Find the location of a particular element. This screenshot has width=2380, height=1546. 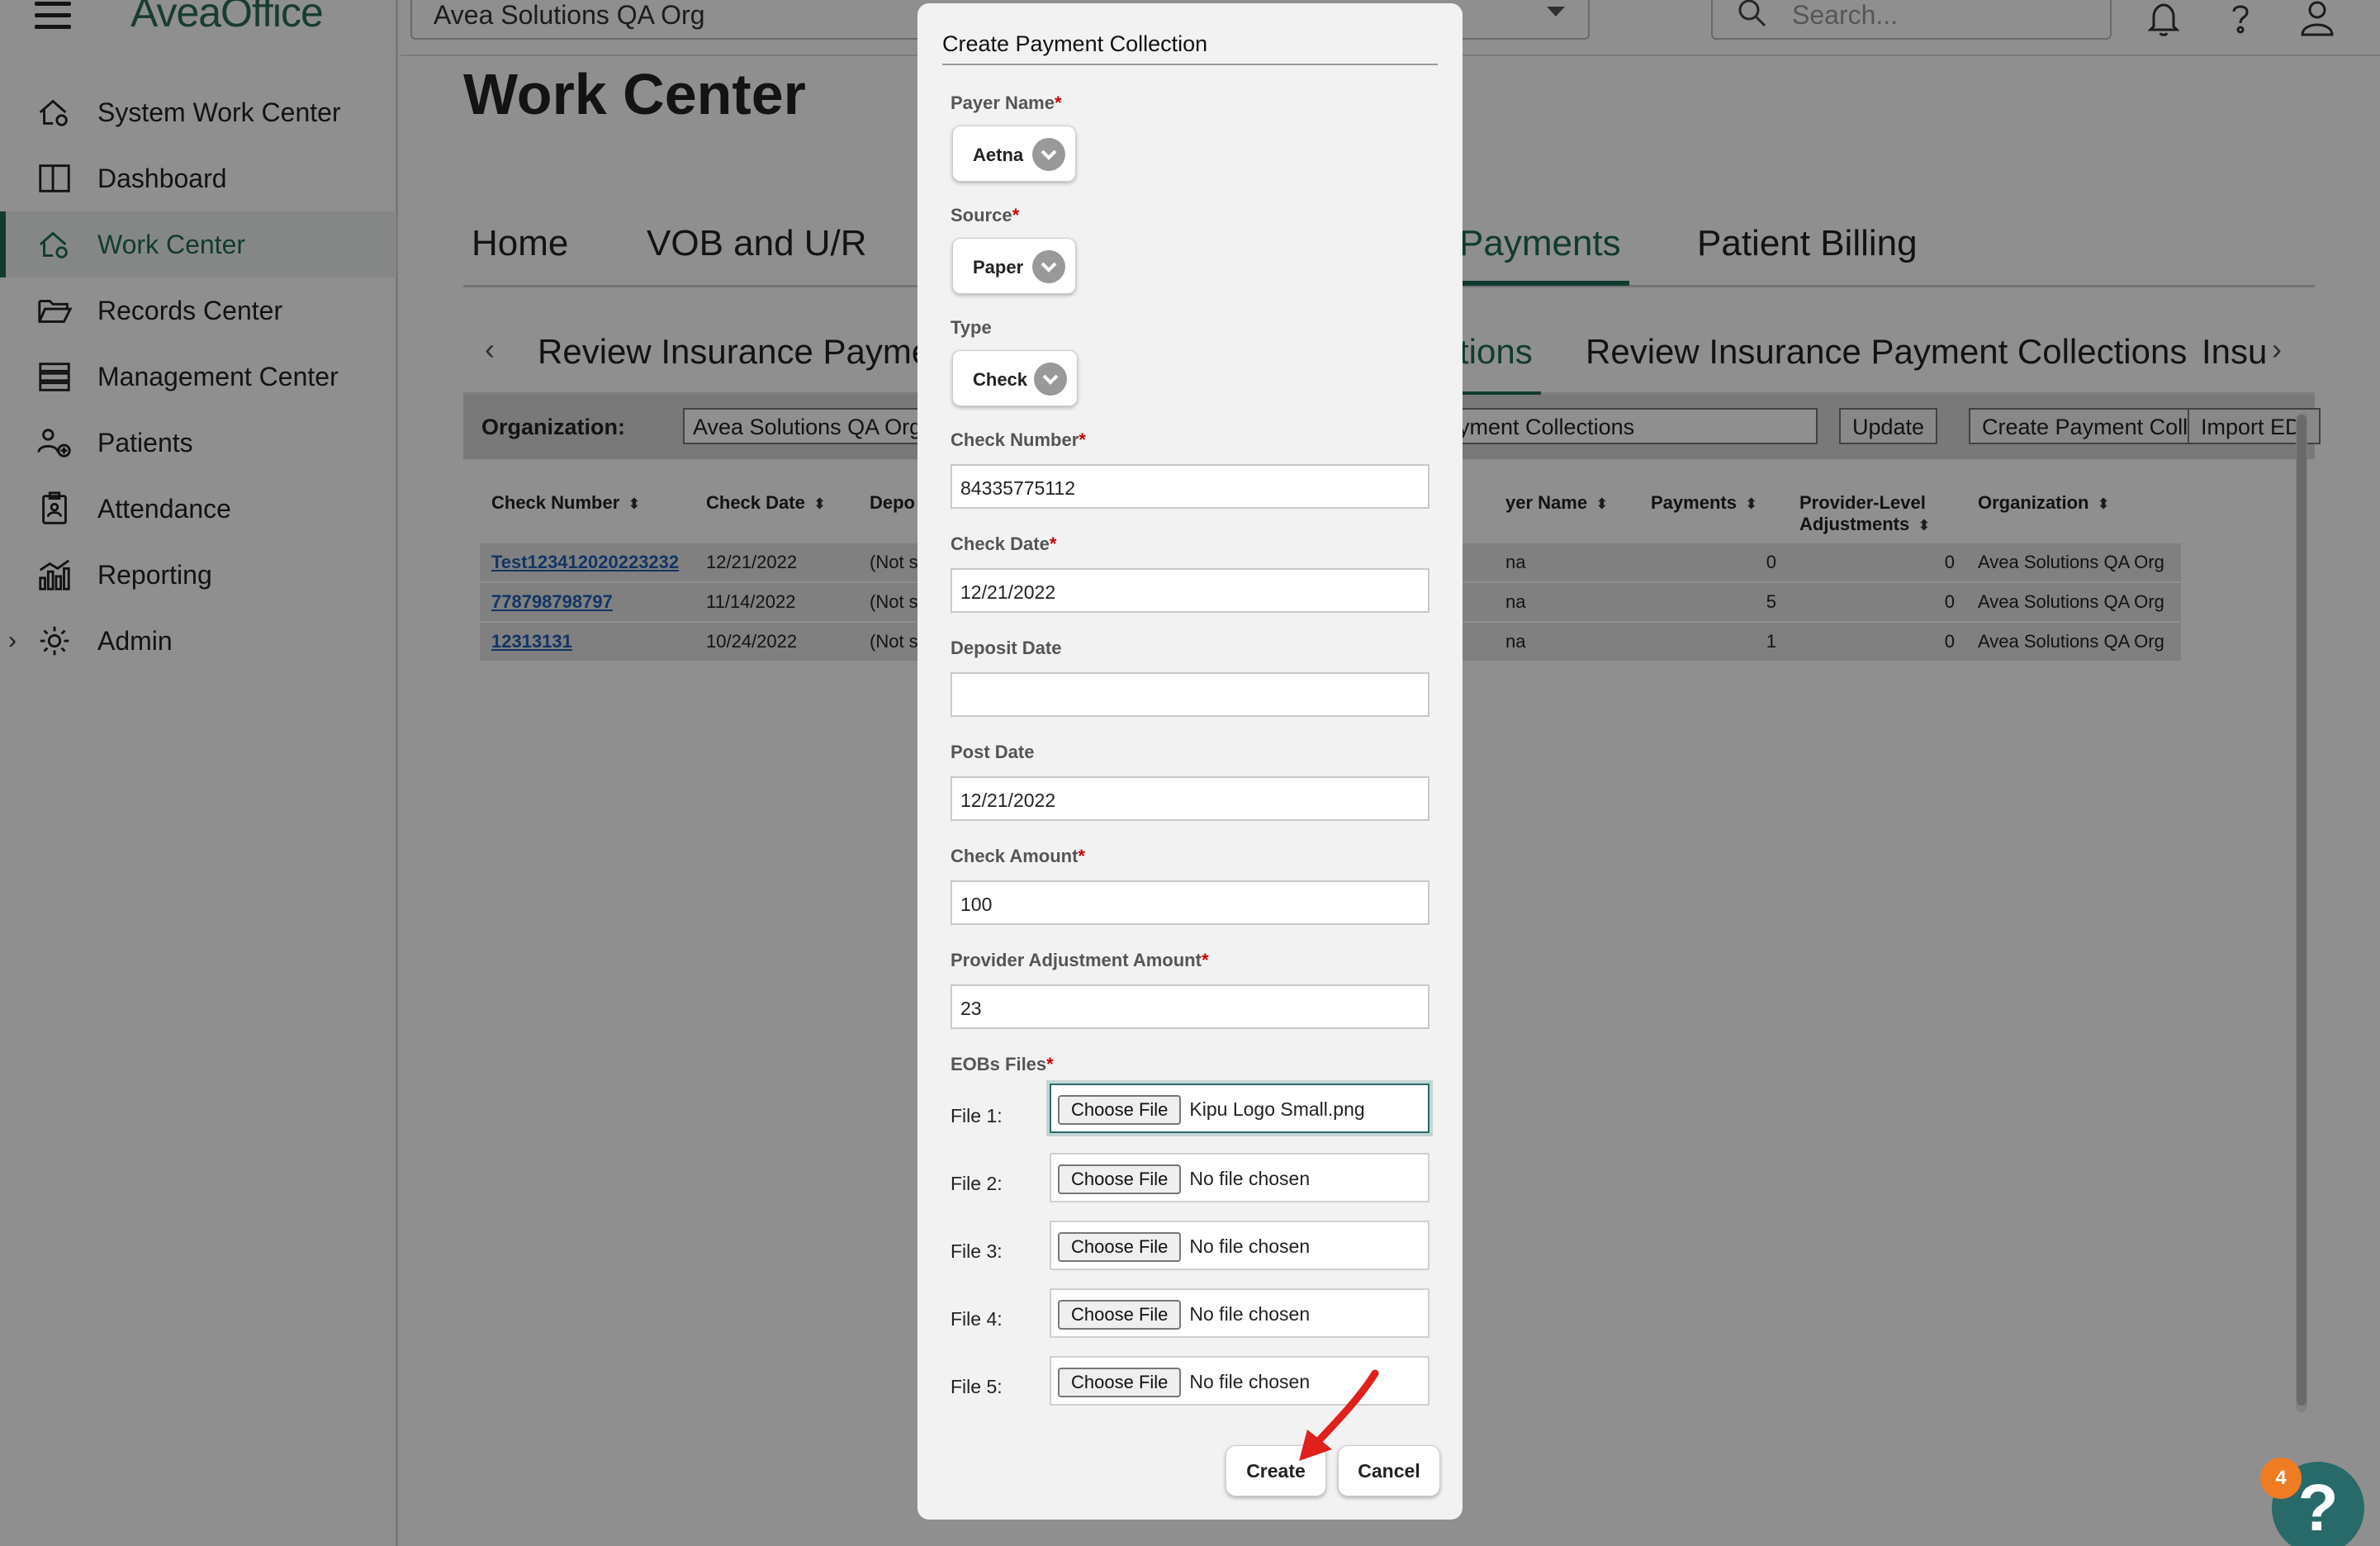

file-1-input: Choose File Kipu Logo Small.png is located at coordinates (1239, 1108).